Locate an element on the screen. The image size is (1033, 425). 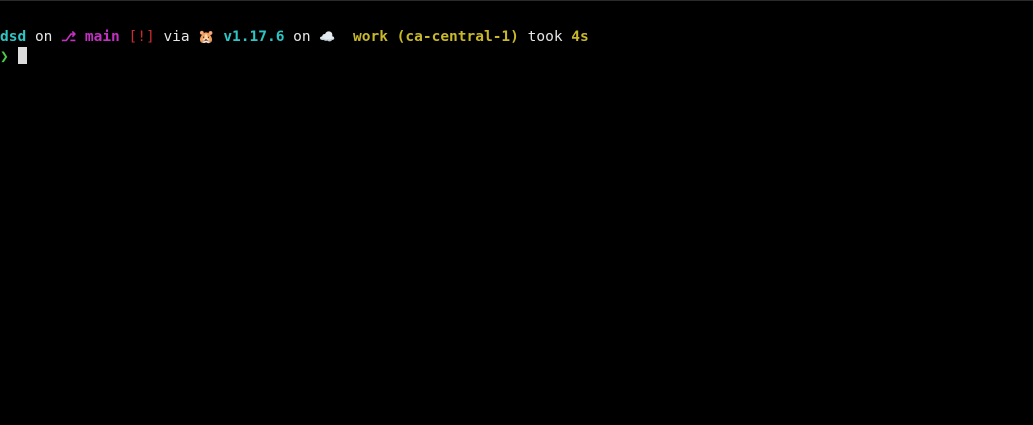
current-directory: dsd is located at coordinates (13, 37).